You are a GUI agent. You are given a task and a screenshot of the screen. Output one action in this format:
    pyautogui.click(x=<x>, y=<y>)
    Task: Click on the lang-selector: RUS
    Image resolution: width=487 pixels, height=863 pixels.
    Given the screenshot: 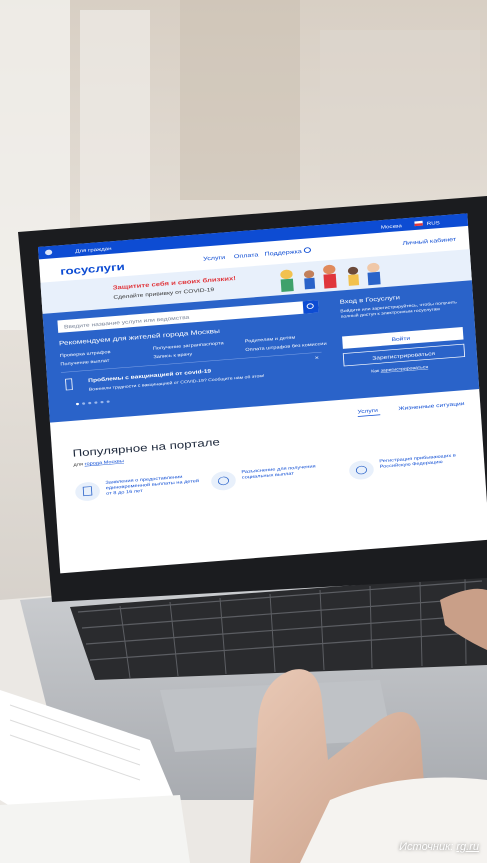 What is the action you would take?
    pyautogui.click(x=434, y=224)
    